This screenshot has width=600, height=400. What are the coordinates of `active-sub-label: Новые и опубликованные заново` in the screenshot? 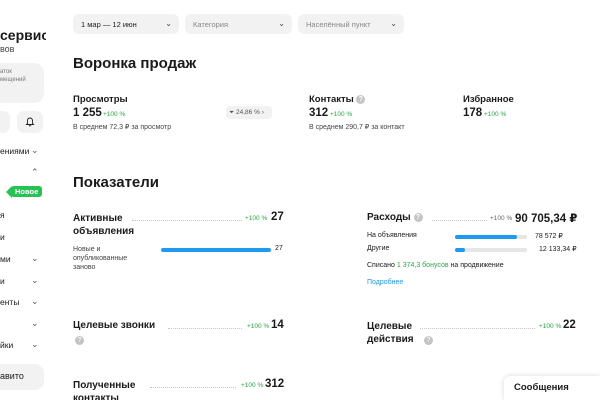 It's located at (100, 258).